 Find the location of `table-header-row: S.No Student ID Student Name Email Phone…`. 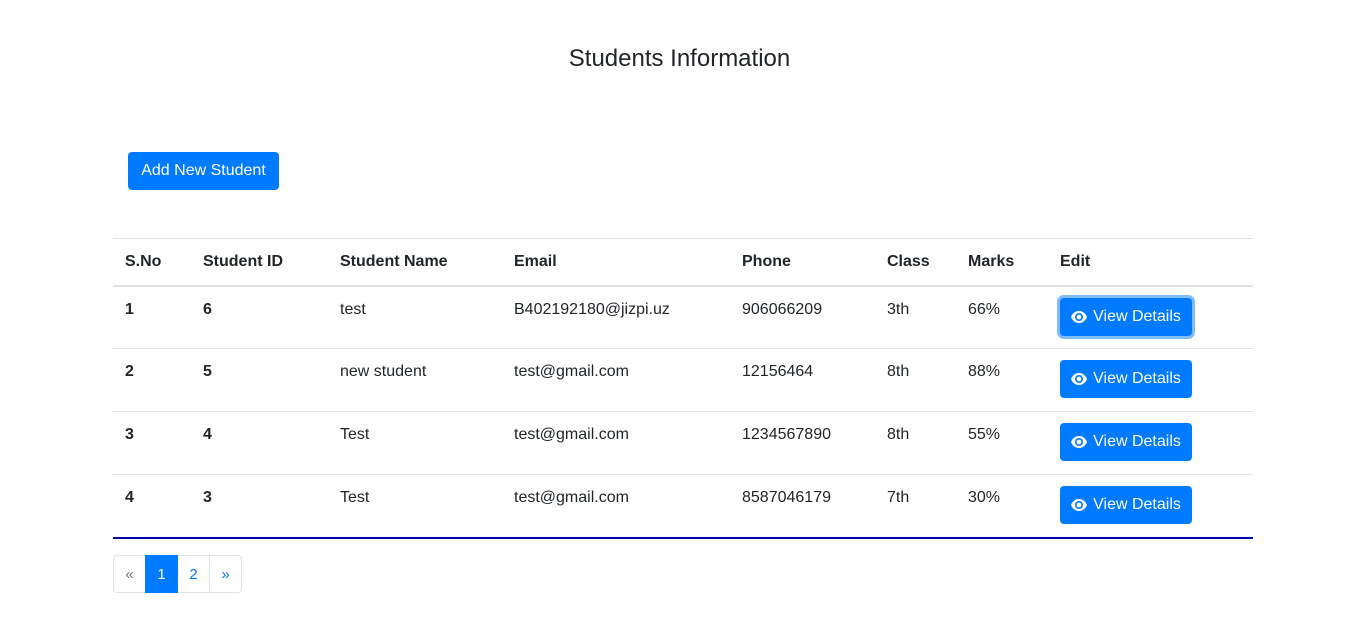

table-header-row: S.No Student ID Student Name Email Phone… is located at coordinates (683, 262).